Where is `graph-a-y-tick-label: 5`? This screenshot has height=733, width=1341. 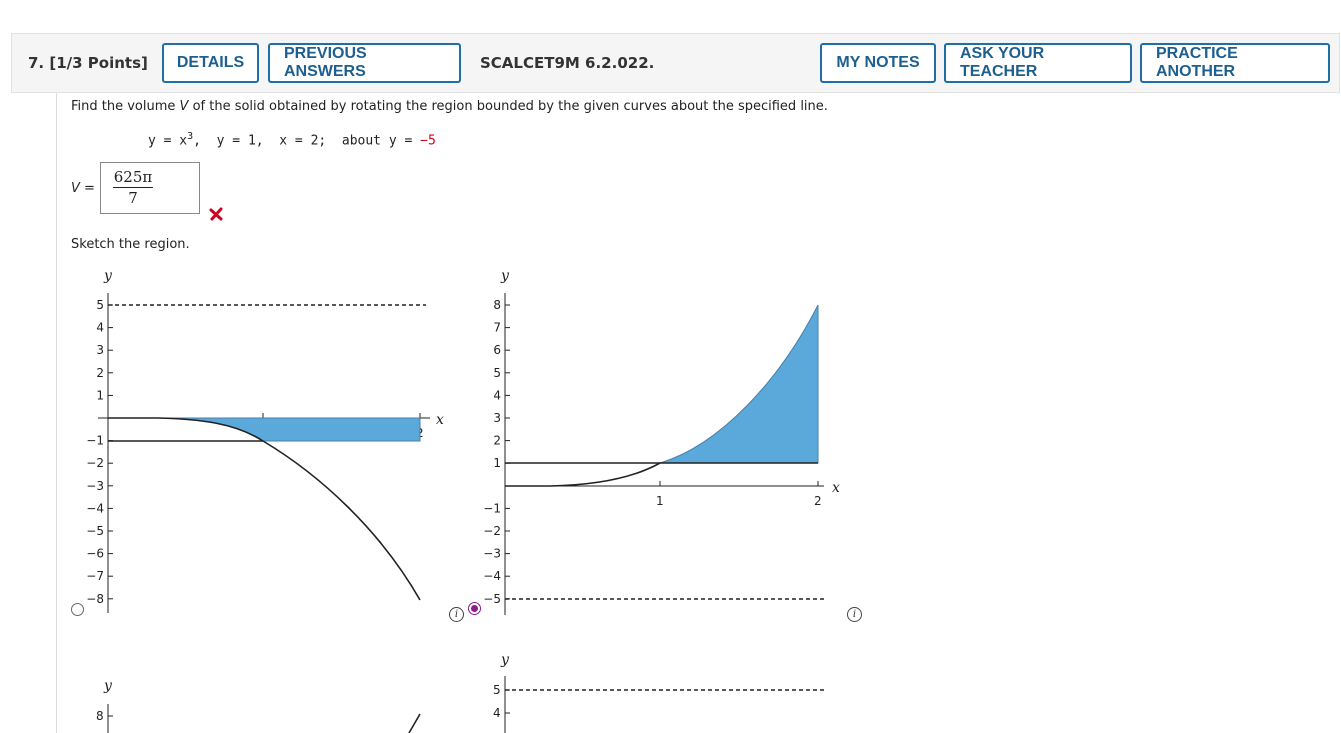 graph-a-y-tick-label: 5 is located at coordinates (100, 305).